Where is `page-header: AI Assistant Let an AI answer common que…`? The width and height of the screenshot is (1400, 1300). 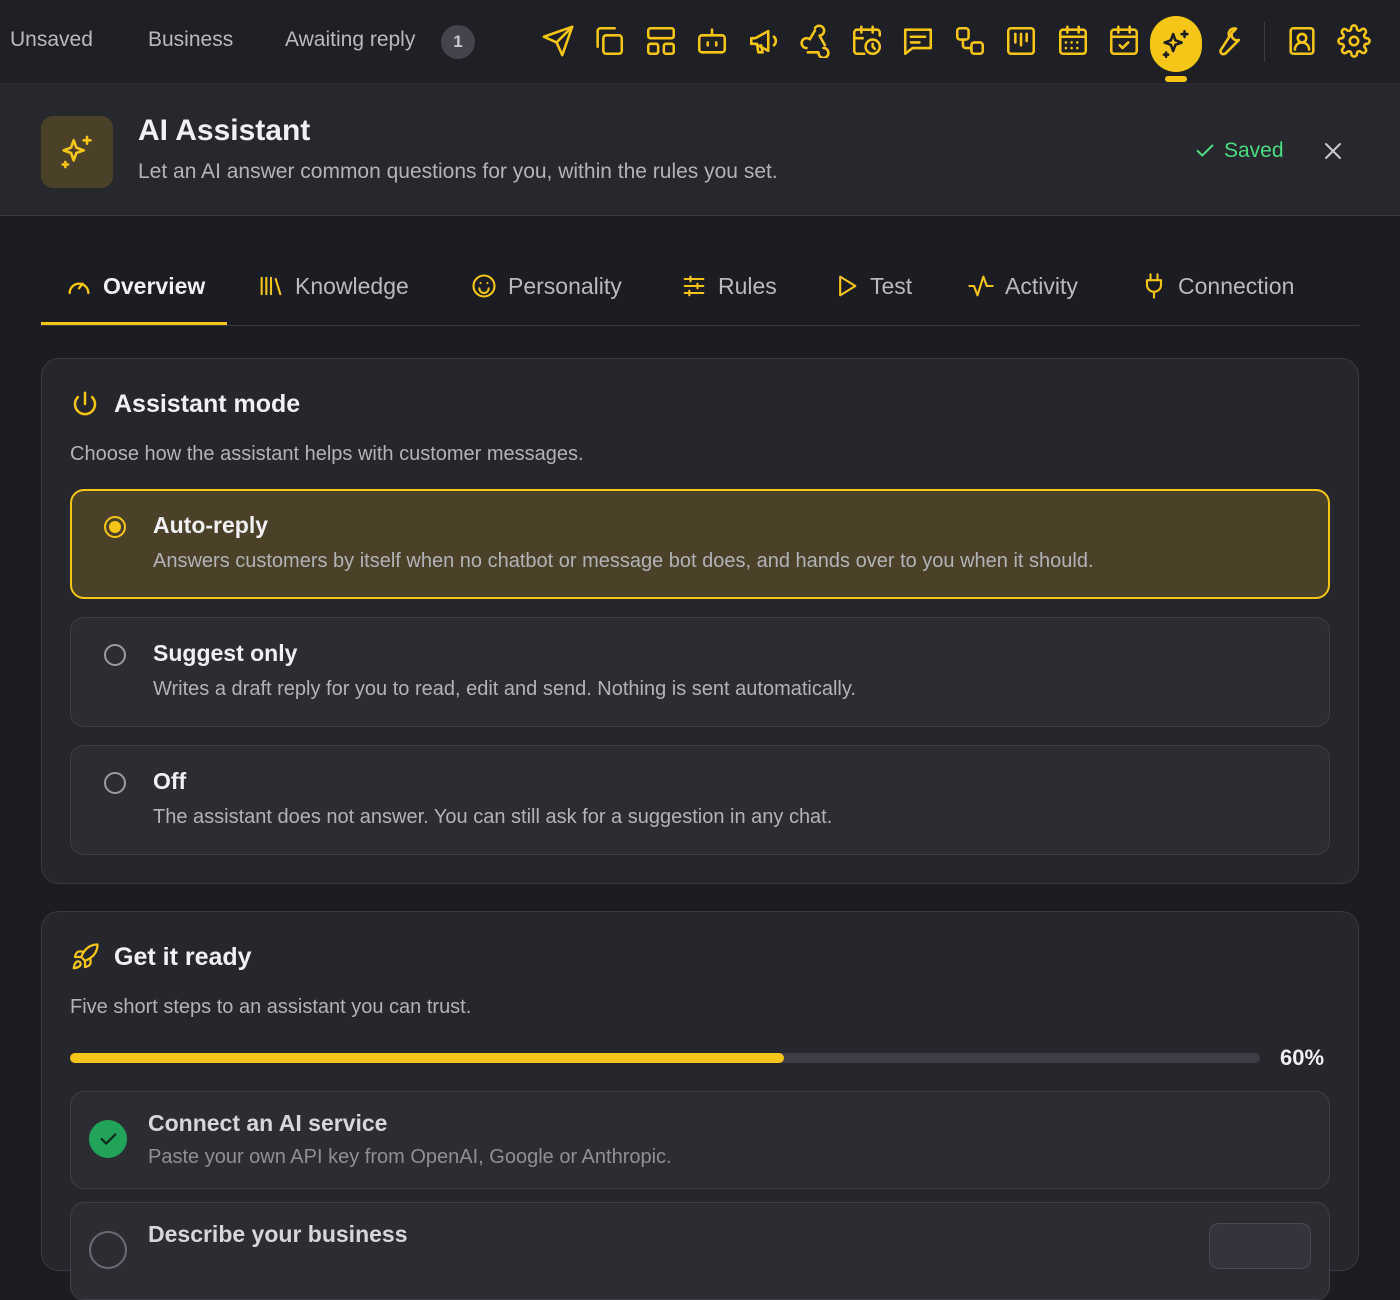 page-header: AI Assistant Let an AI answer common que… is located at coordinates (700, 150).